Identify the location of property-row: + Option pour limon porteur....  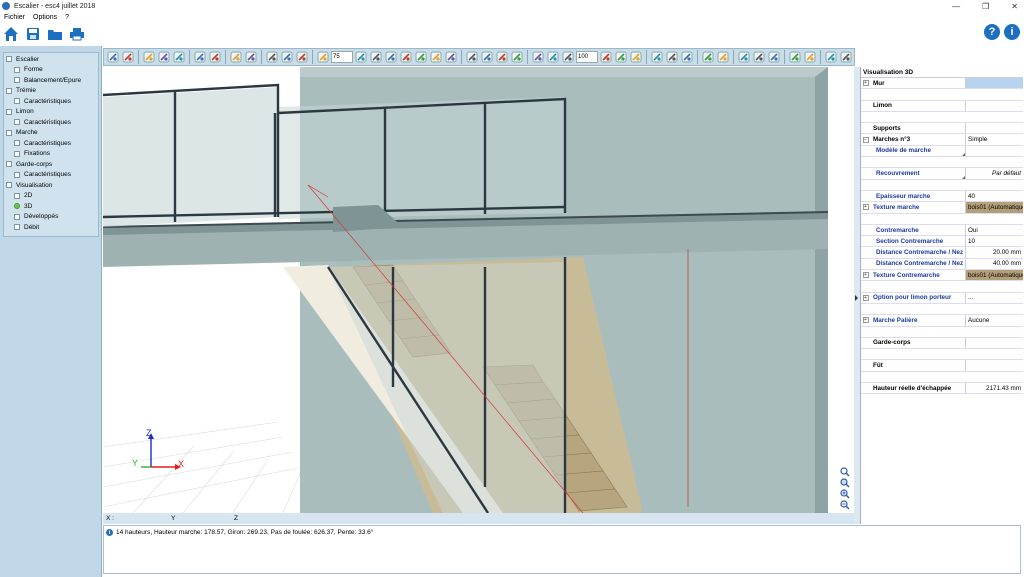
(942, 298).